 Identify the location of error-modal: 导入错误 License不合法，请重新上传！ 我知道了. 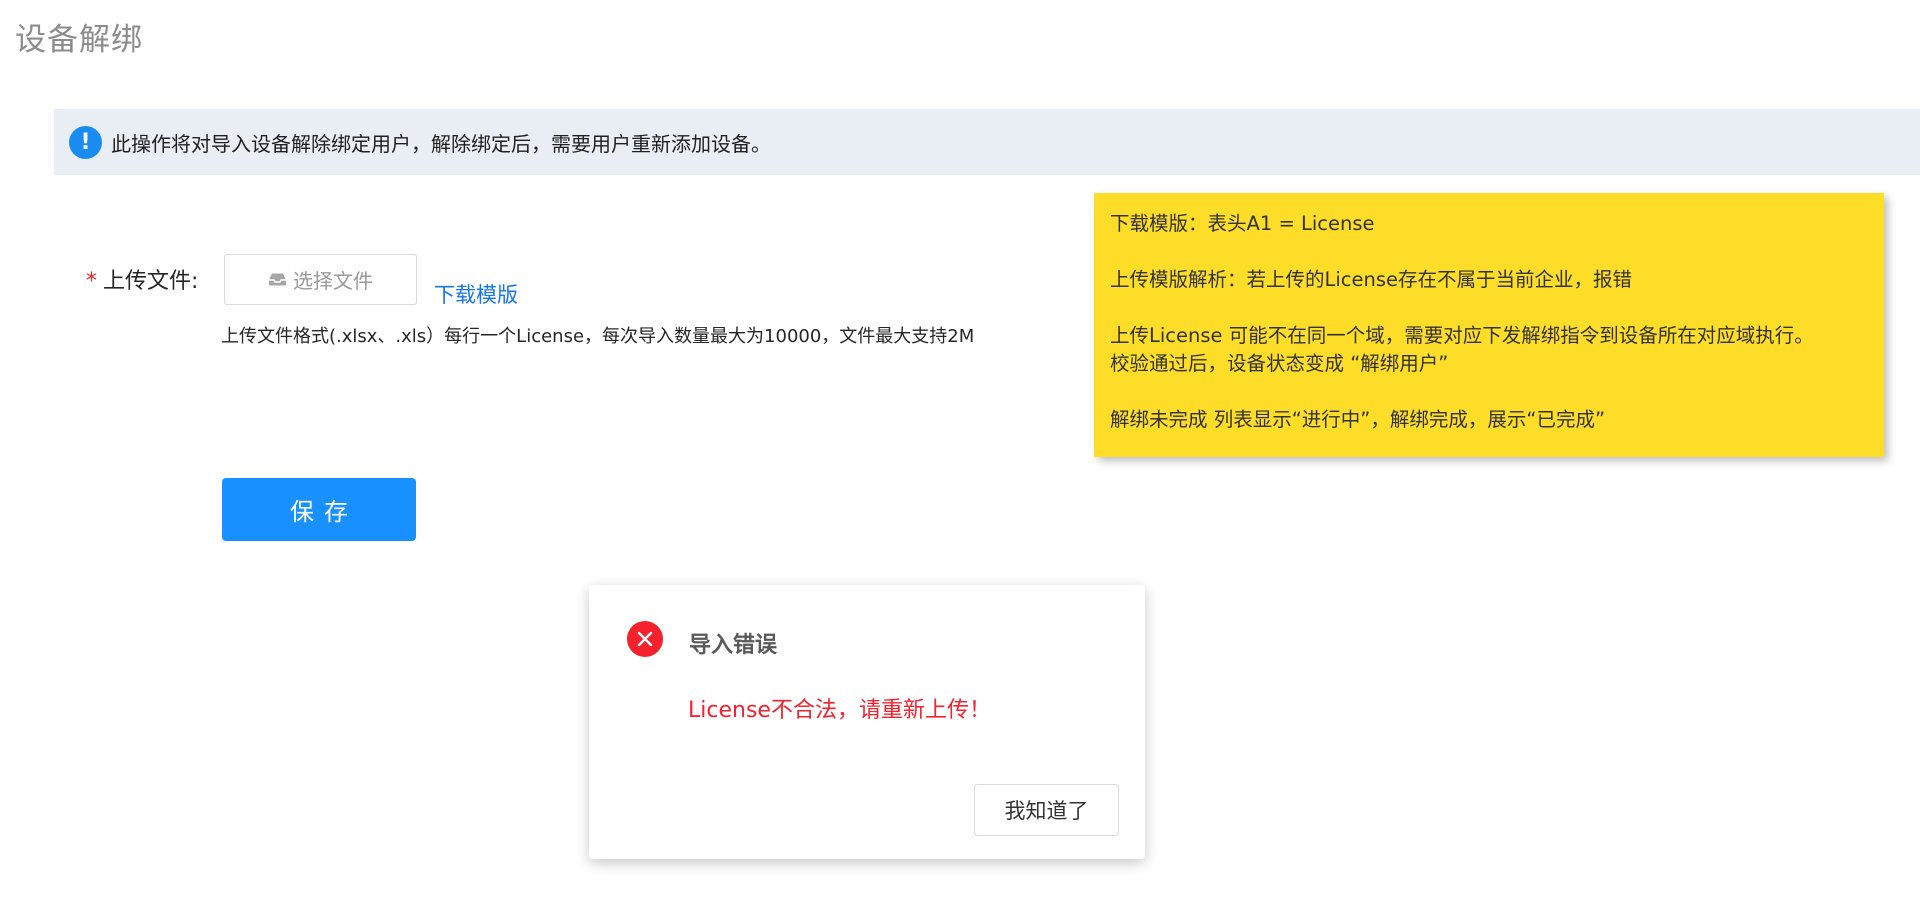
(867, 722).